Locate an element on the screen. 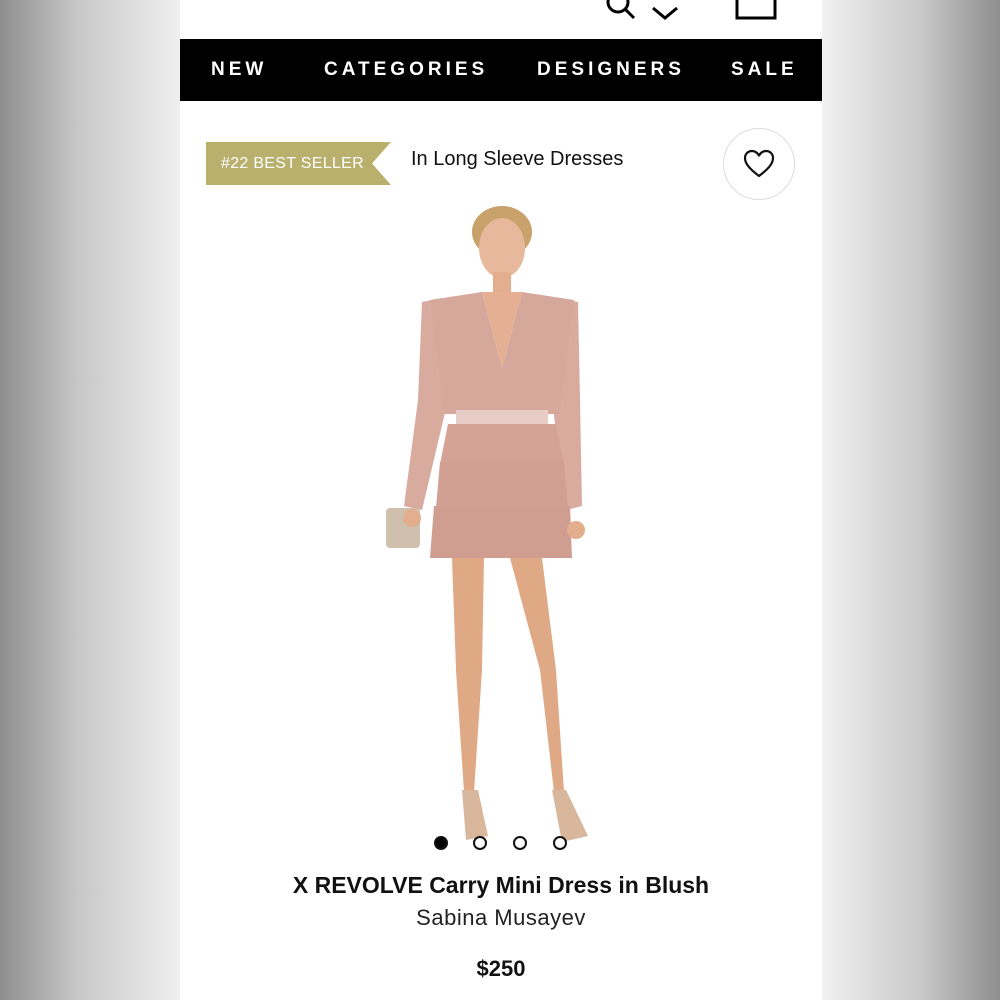  designer-link: Sabina Musayev is located at coordinates (501, 918).